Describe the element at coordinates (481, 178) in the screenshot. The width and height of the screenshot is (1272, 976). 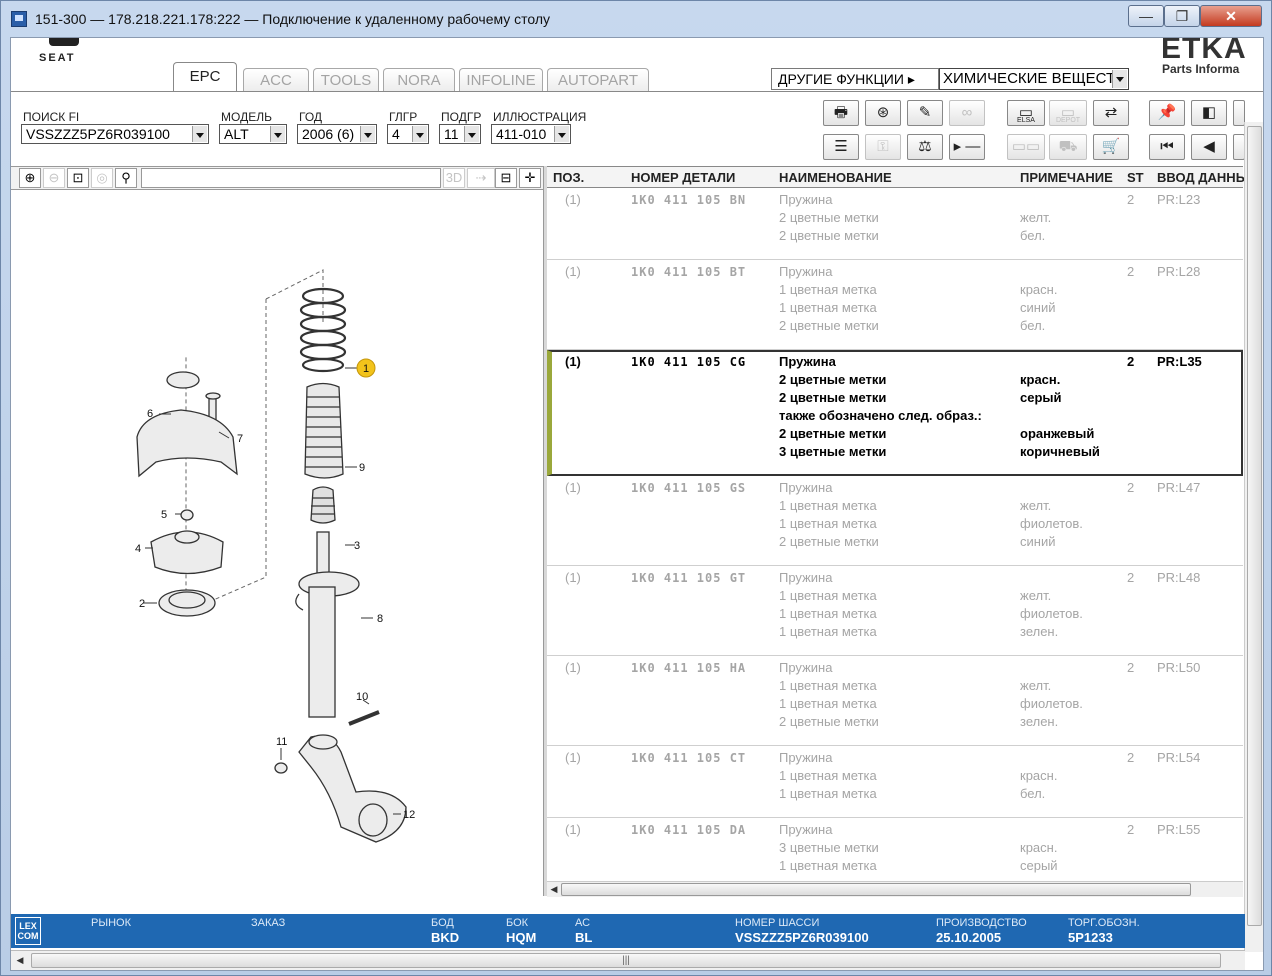
I see `navigate-icon: ⇢` at that location.